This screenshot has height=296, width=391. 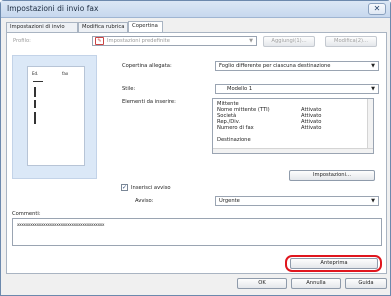 I want to click on notice-value: Urgente, so click(x=229, y=201).